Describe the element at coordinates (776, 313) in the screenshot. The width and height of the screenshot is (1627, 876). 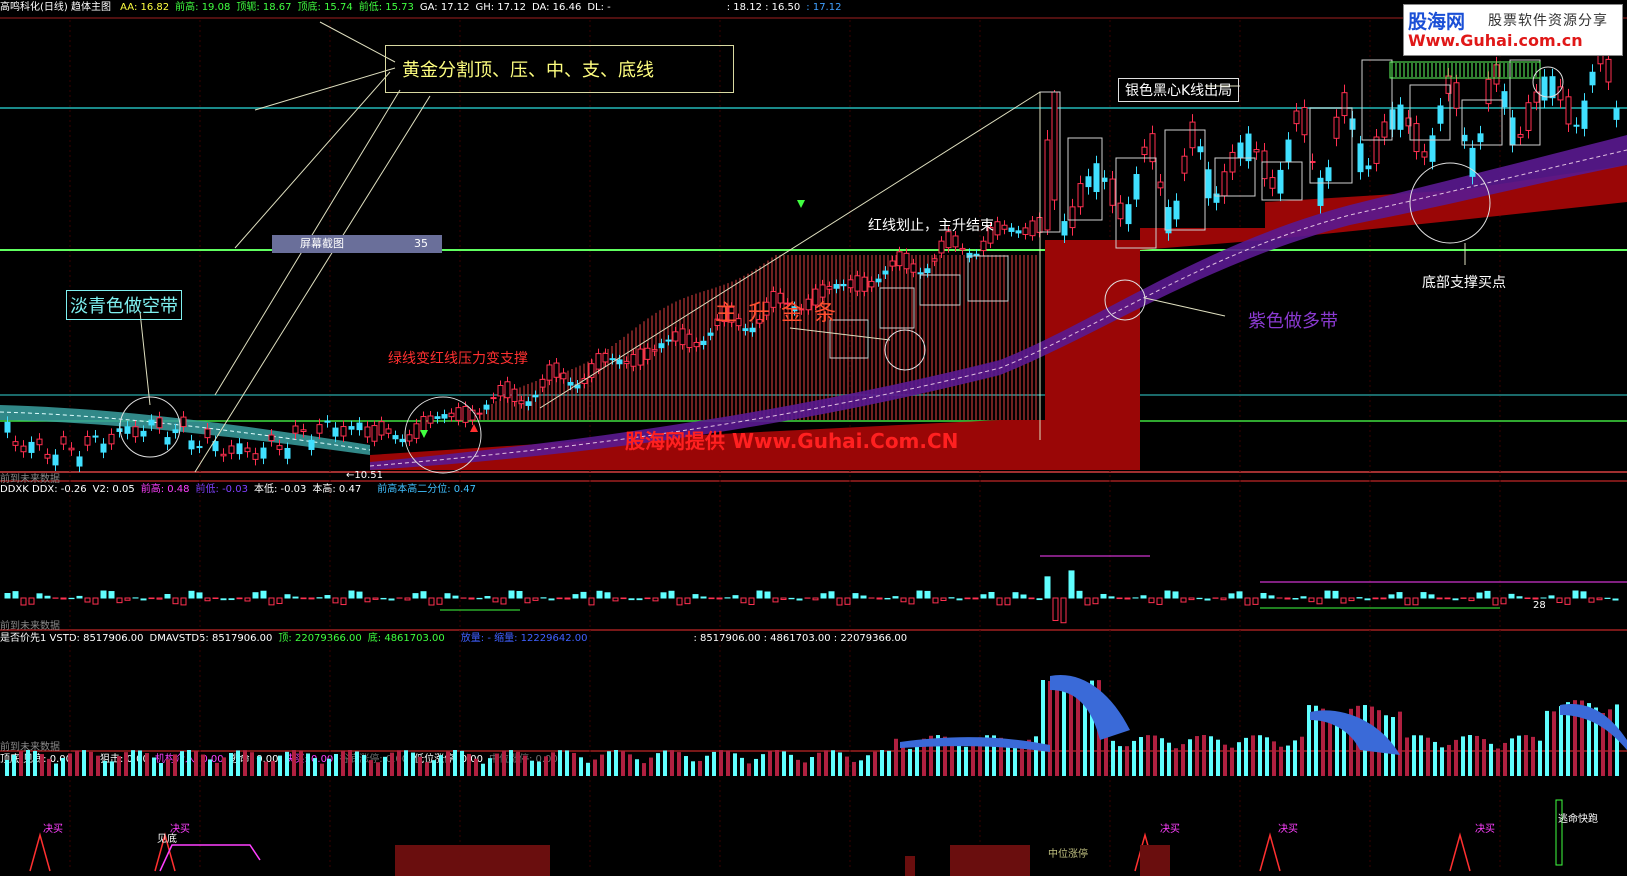
I see `main-rise-label: 主 升 金 条` at that location.